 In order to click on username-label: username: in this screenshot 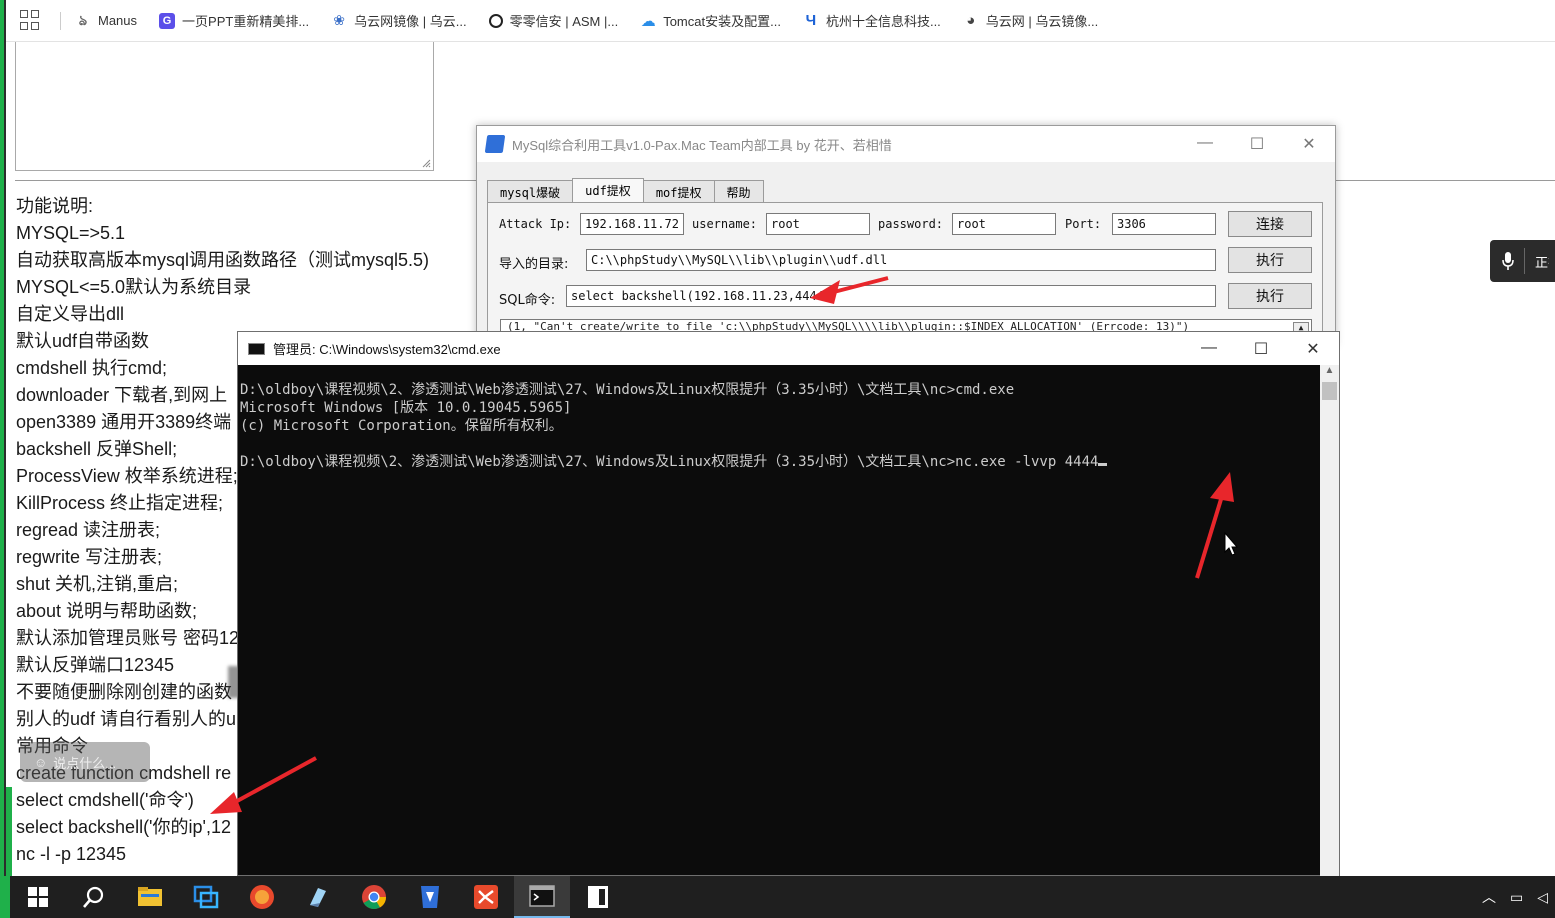, I will do `click(725, 224)`.